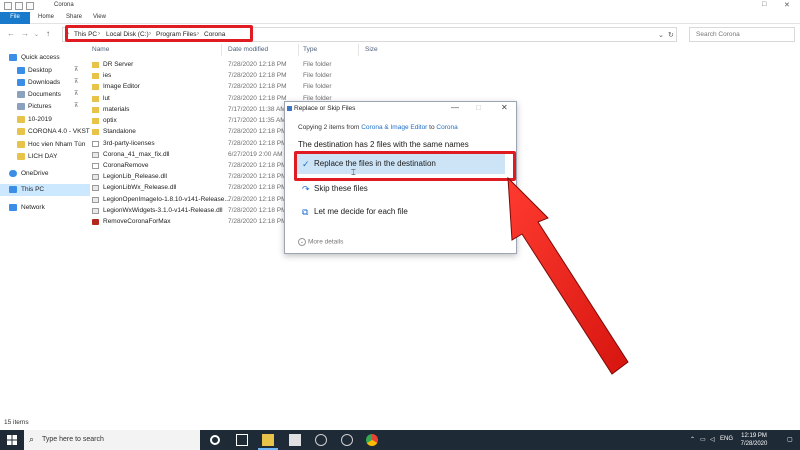 Image resolution: width=800 pixels, height=450 pixels. What do you see at coordinates (12, 440) in the screenshot?
I see `windows-start-icon` at bounding box center [12, 440].